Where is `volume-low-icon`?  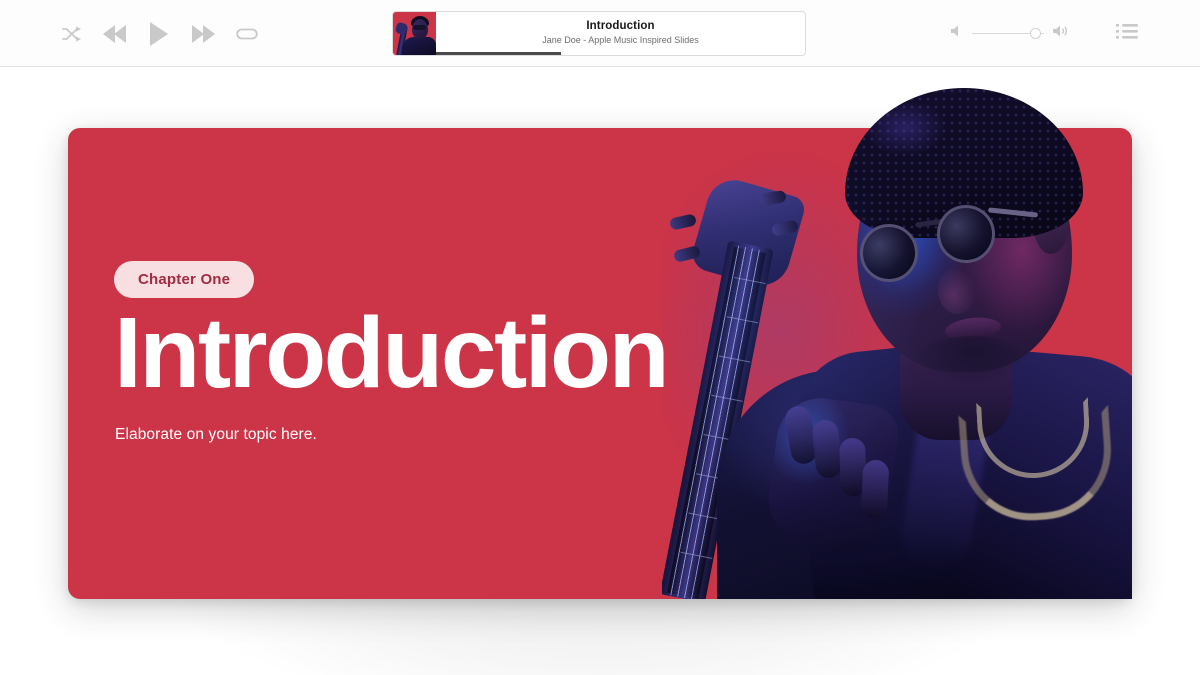 volume-low-icon is located at coordinates (957, 33).